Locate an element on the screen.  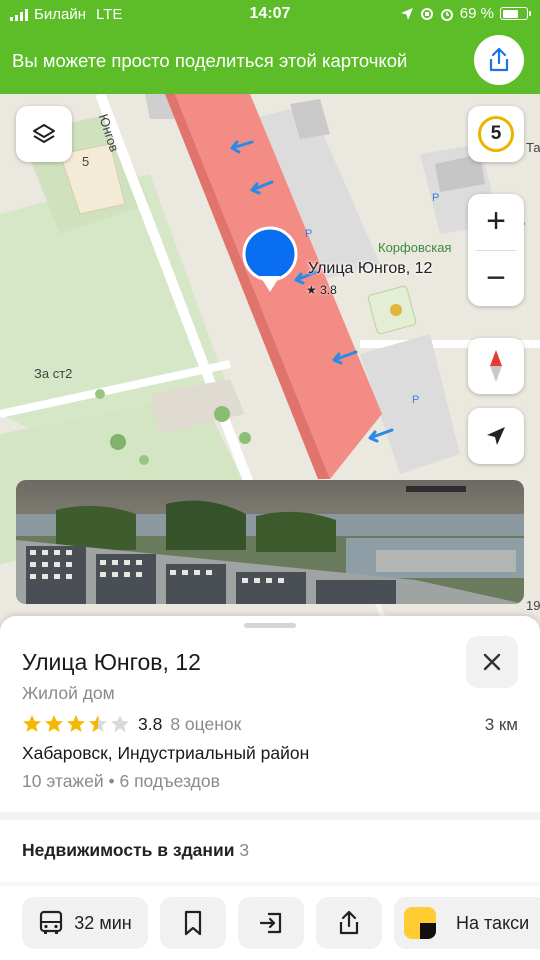
pin-title: Улица Юнгов, 12 is located at coordinates (370, 269).